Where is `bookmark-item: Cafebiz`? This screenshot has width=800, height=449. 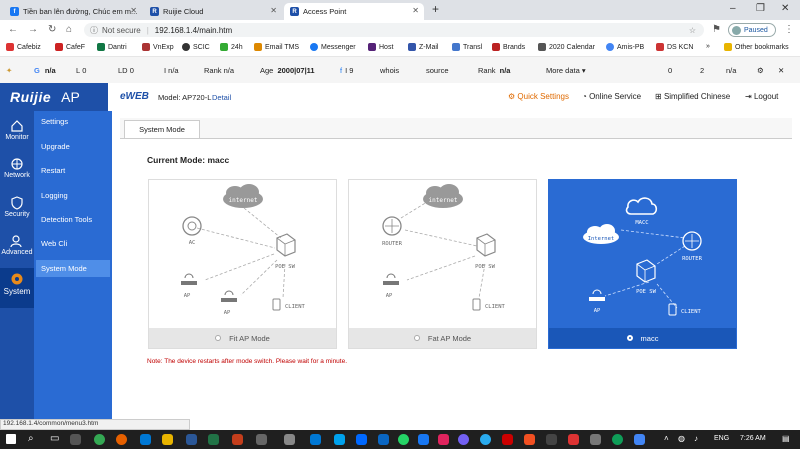 bookmark-item: Cafebiz is located at coordinates (23, 47).